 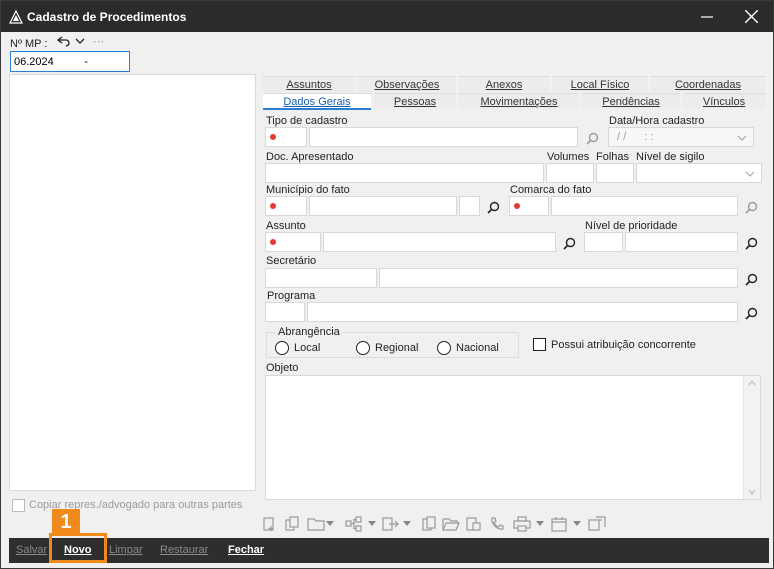 What do you see at coordinates (66, 522) in the screenshot?
I see `step-badge: 1` at bounding box center [66, 522].